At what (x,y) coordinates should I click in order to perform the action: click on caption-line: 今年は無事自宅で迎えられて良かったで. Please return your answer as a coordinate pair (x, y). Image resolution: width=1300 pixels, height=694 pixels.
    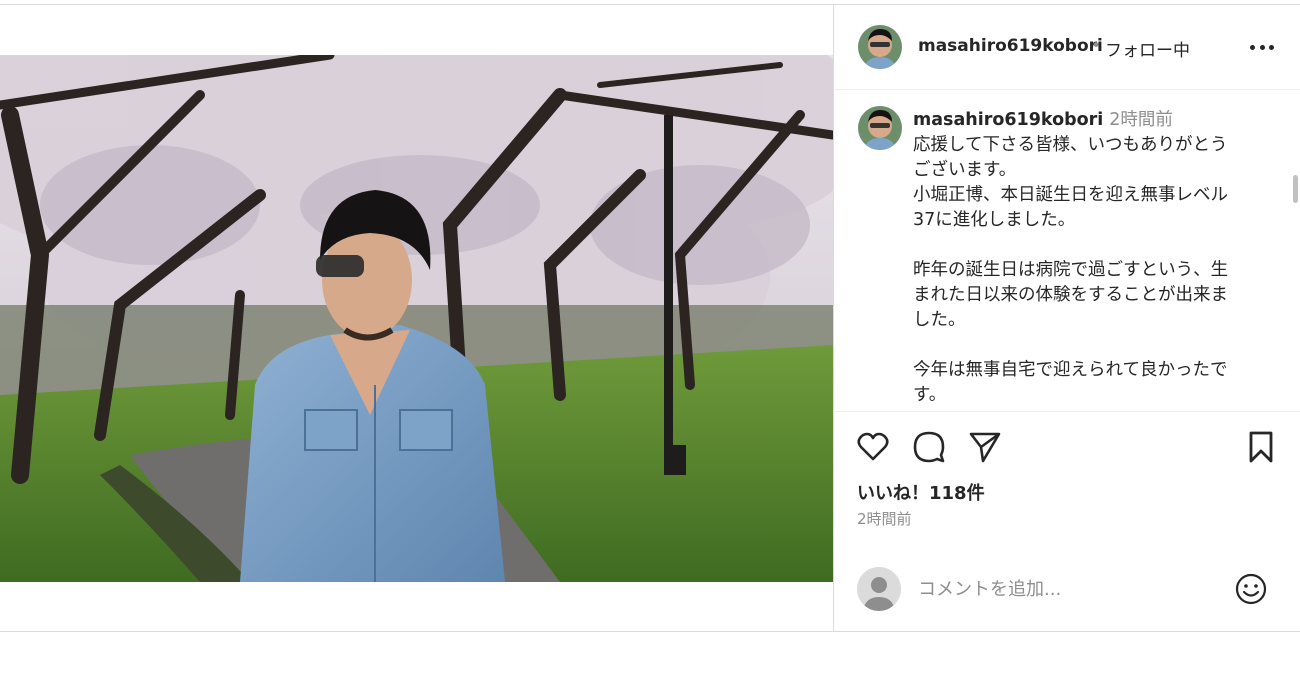
    Looking at the image, I should click on (1070, 370).